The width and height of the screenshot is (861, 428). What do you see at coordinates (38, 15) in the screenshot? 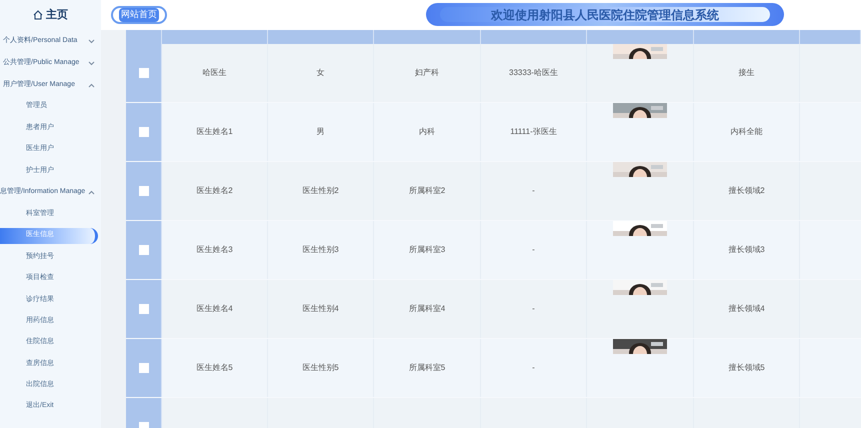
I see `home-icon` at bounding box center [38, 15].